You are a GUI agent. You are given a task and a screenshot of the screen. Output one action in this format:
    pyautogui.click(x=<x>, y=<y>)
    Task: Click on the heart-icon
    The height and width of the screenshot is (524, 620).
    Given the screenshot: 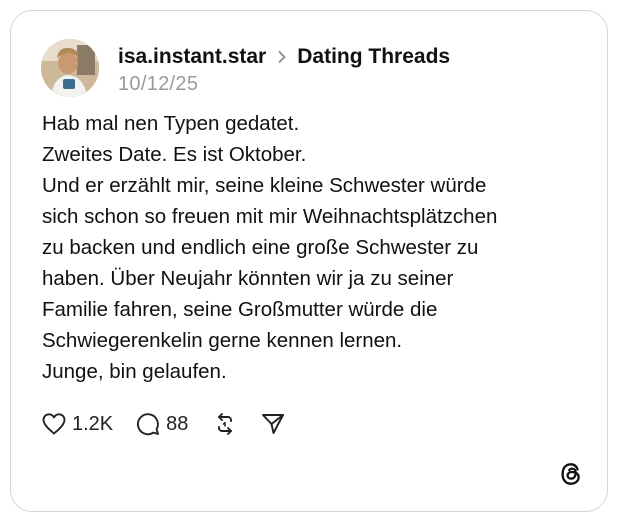 What is the action you would take?
    pyautogui.click(x=54, y=424)
    